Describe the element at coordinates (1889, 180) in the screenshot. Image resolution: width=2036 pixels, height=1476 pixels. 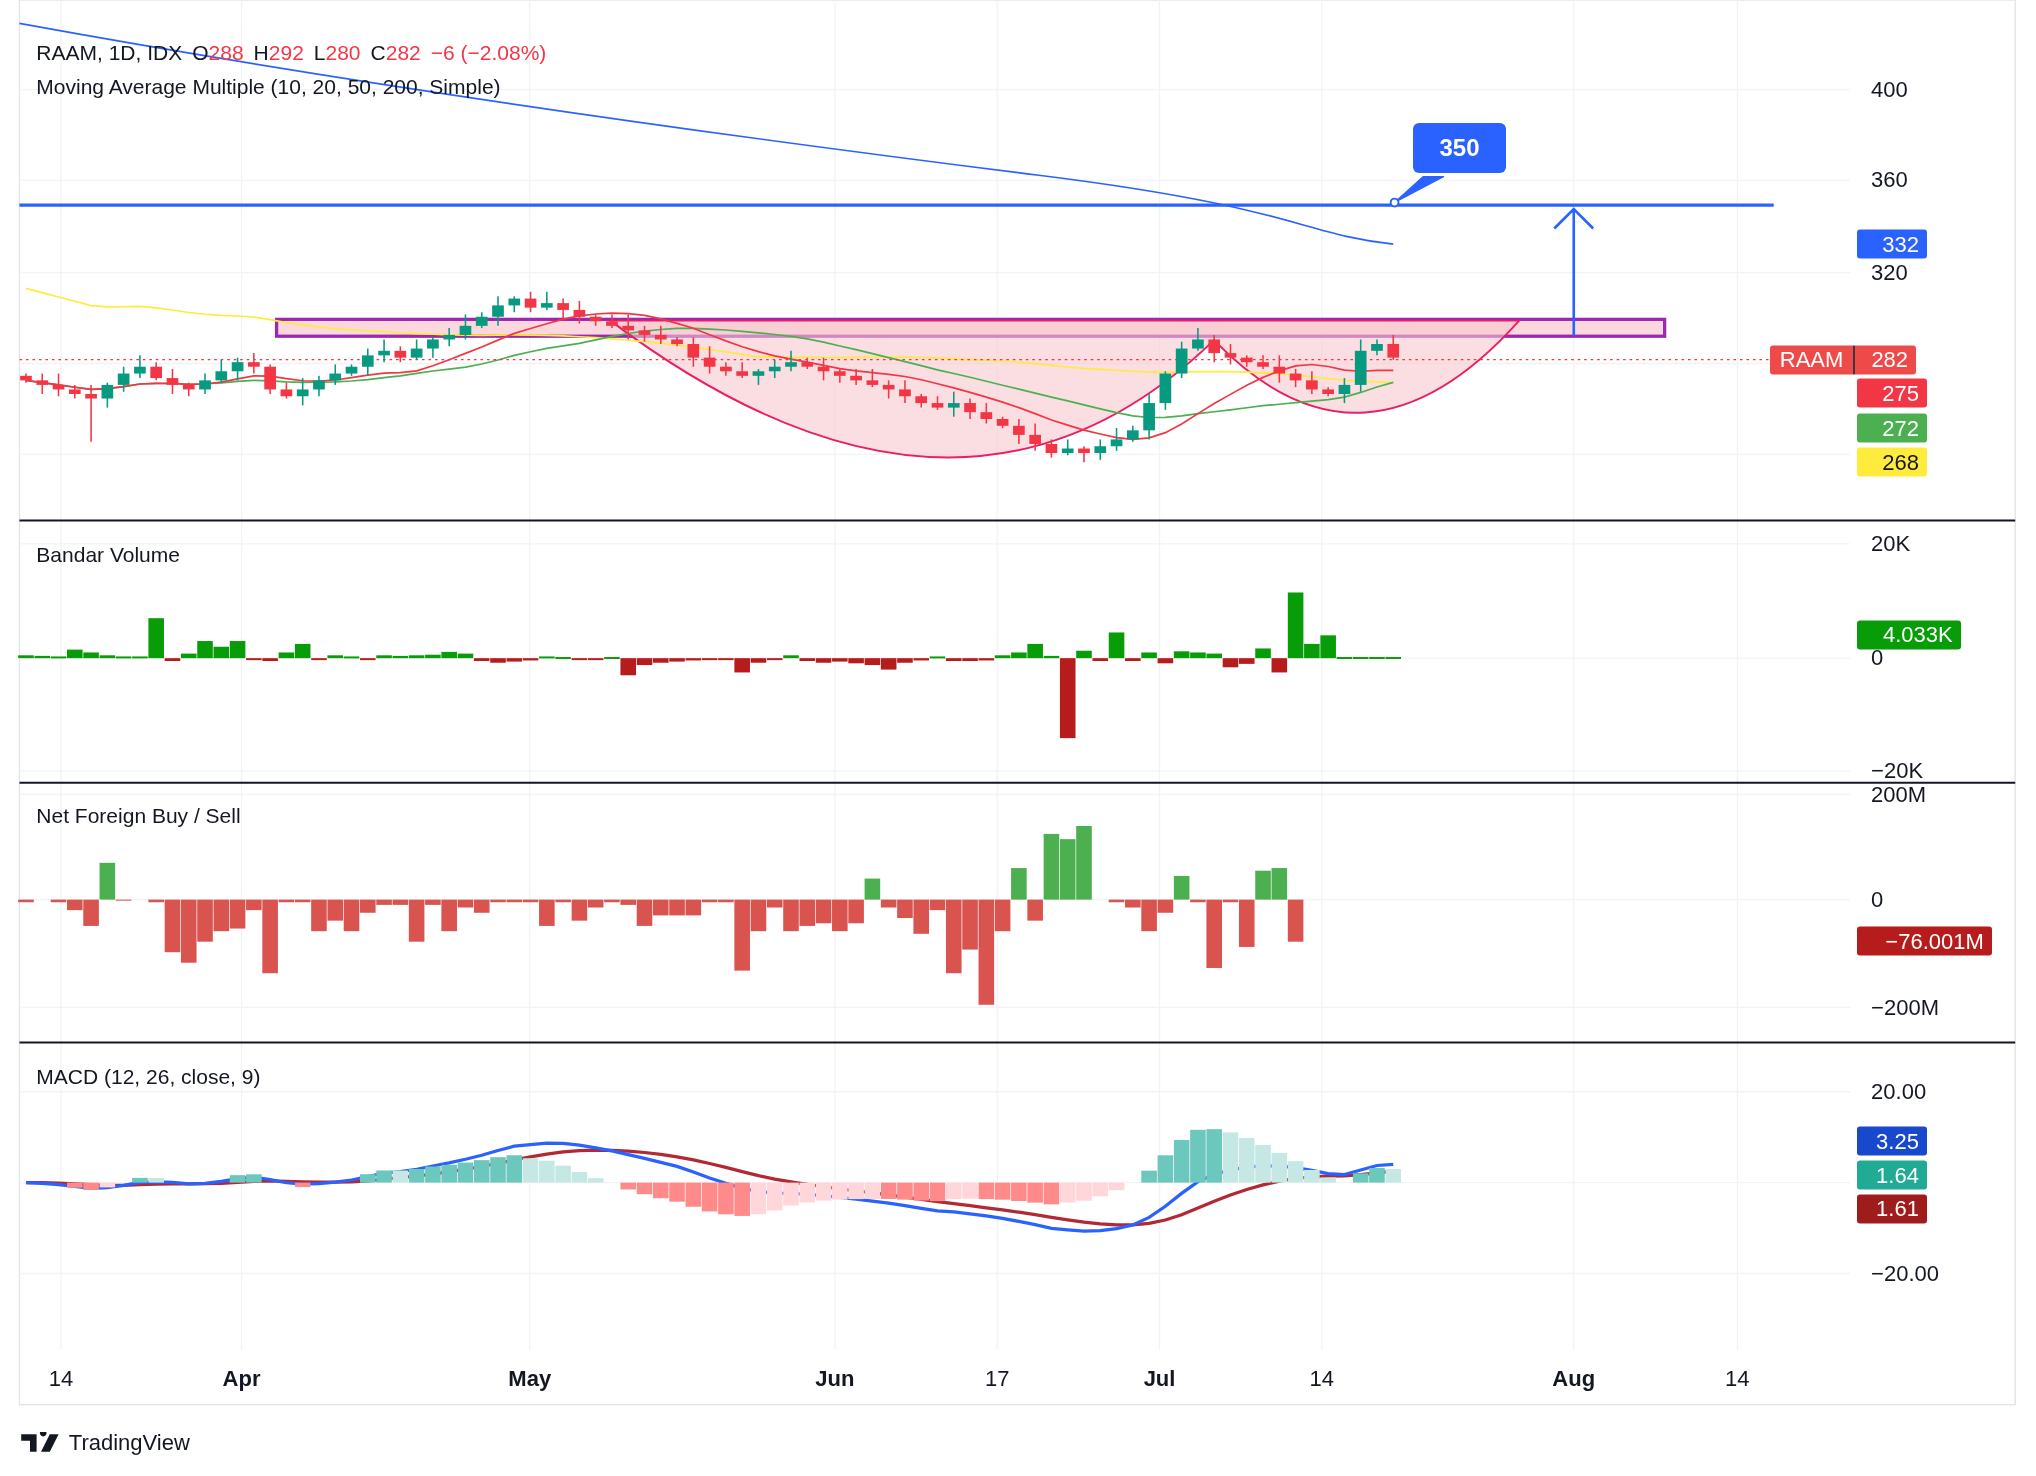
I see `axis-label: 360` at that location.